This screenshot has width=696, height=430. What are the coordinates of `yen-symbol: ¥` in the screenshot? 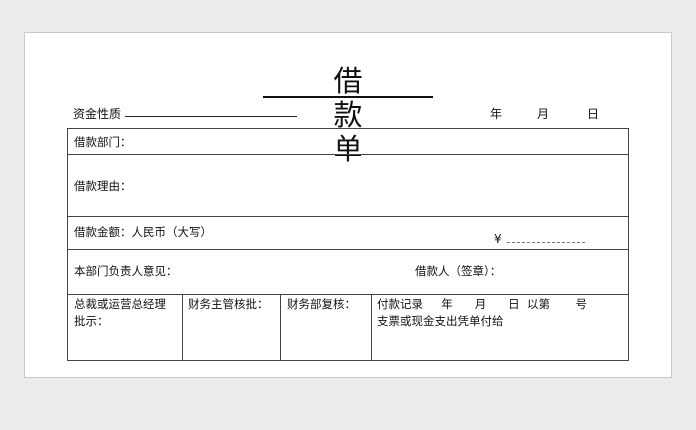 It's located at (498, 239).